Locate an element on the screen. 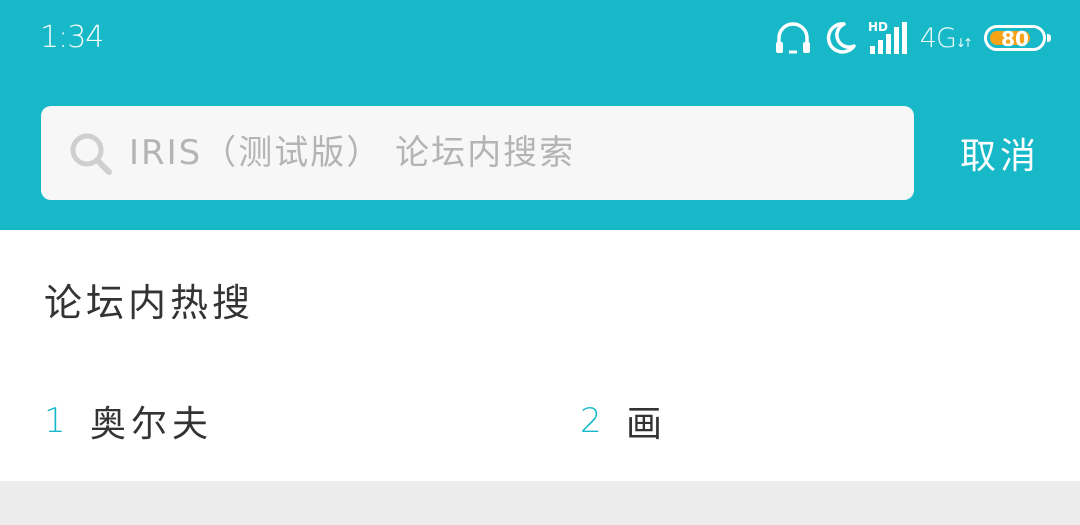 The height and width of the screenshot is (525, 1080). battery-icon: 80 is located at coordinates (1017, 38).